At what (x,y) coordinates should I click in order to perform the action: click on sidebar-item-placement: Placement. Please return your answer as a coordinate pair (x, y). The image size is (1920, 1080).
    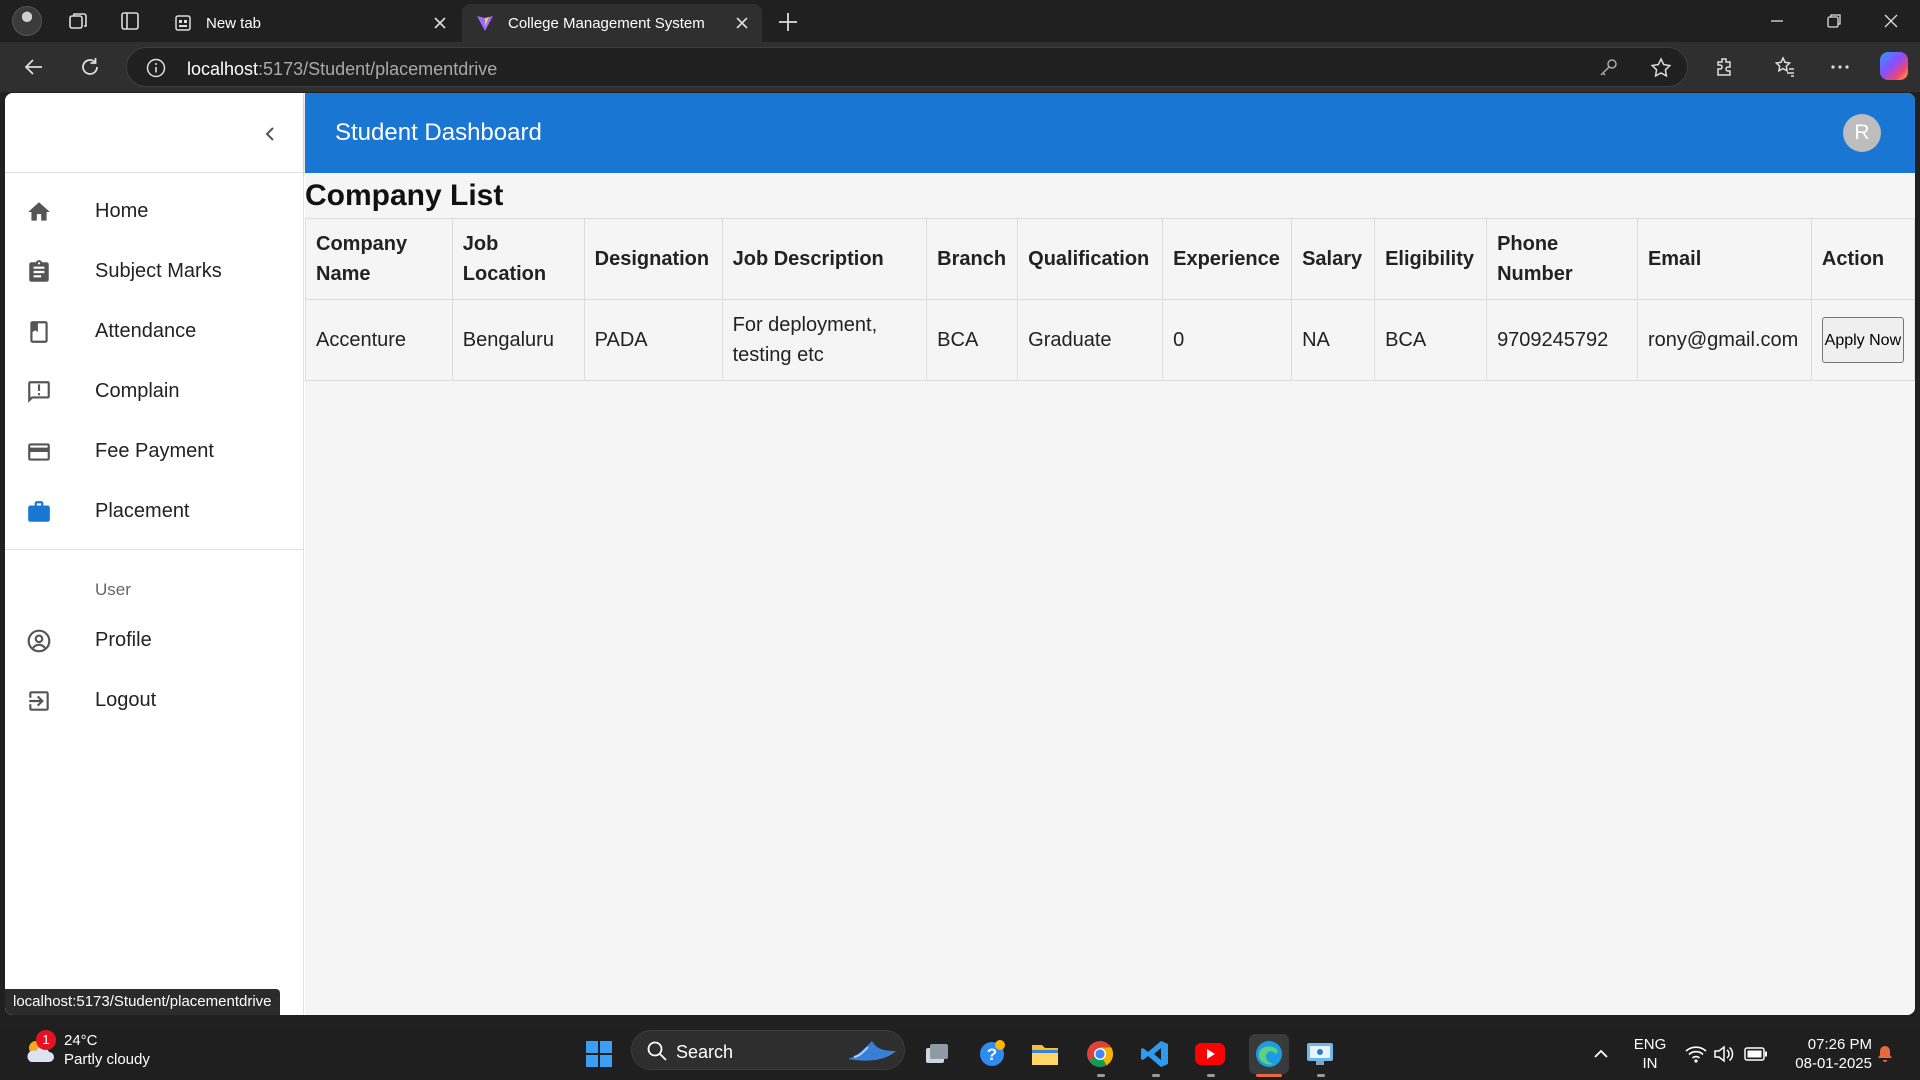
    Looking at the image, I should click on (154, 511).